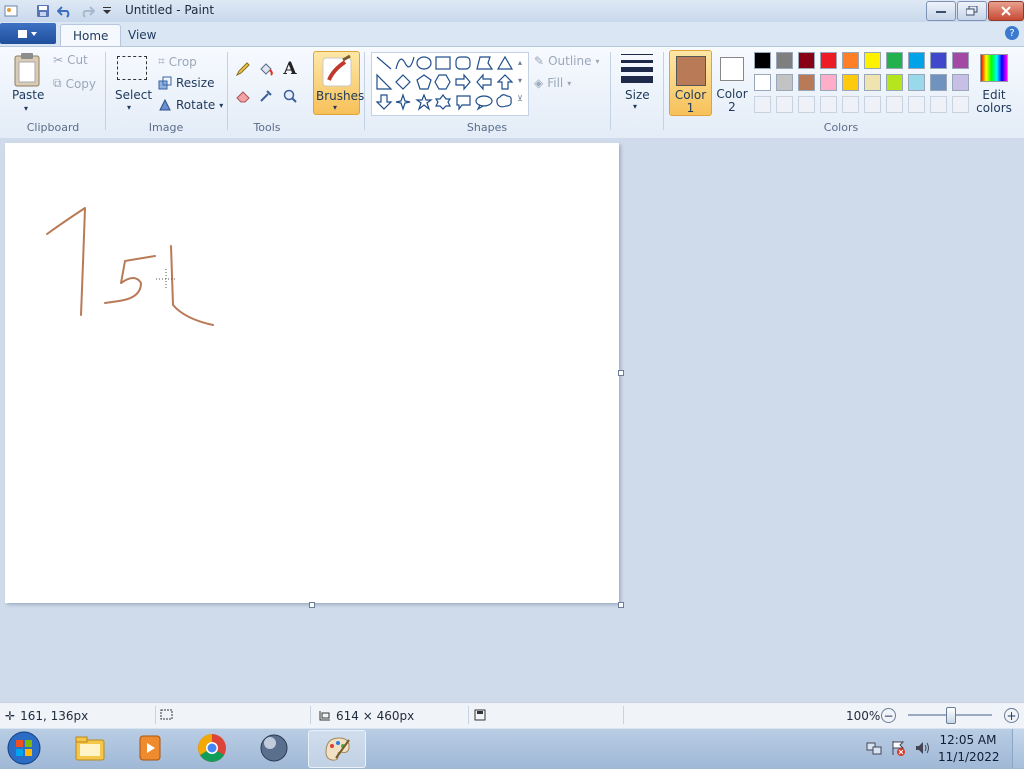 The image size is (1024, 769). I want to click on cut-button: ✂ Cut, so click(70, 60).